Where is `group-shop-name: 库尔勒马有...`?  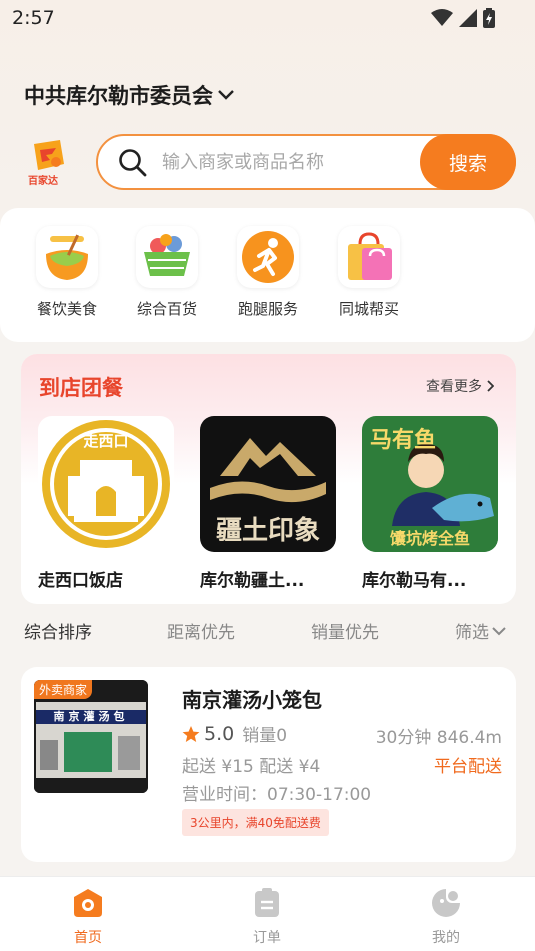 group-shop-name: 库尔勒马有... is located at coordinates (414, 581).